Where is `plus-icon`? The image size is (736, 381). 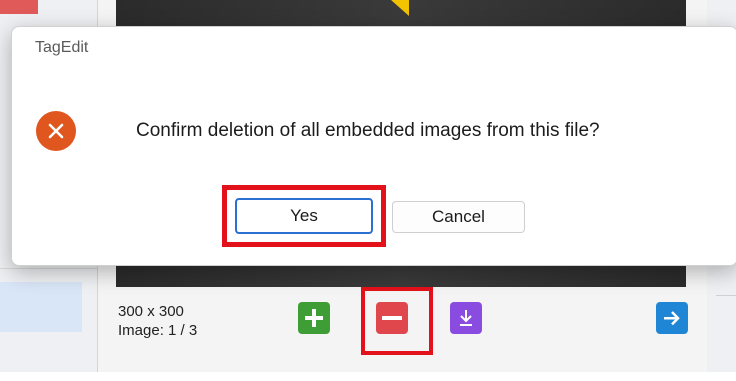
plus-icon is located at coordinates (314, 318).